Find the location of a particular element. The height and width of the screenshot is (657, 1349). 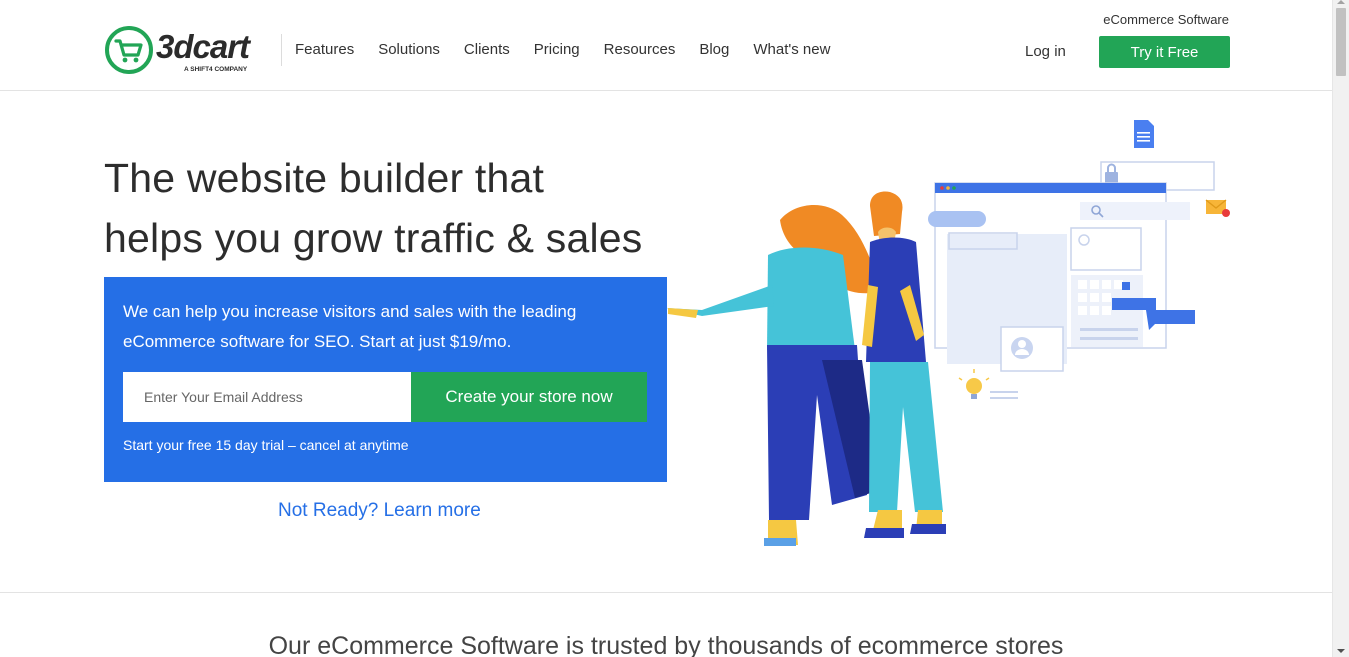

nav-features: Features is located at coordinates (324, 50).